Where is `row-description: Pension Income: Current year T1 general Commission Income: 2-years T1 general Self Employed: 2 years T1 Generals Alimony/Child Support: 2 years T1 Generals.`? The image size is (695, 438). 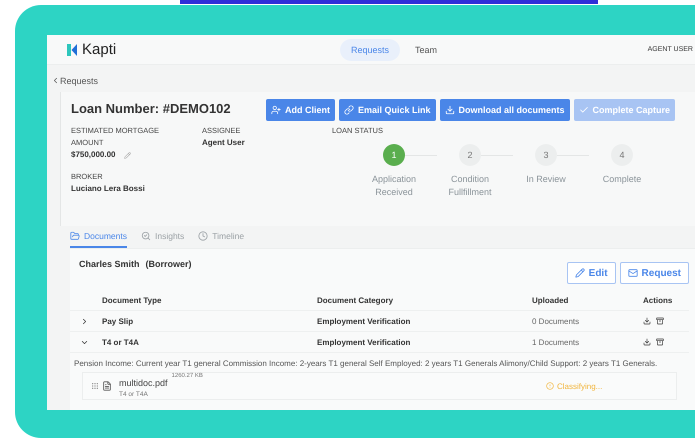 row-description: Pension Income: Current year T1 general Commission Income: 2-years T1 general Self Employed: 2 years T1 Generals Alimony/Child Support: 2 years T1 Generals. is located at coordinates (365, 363).